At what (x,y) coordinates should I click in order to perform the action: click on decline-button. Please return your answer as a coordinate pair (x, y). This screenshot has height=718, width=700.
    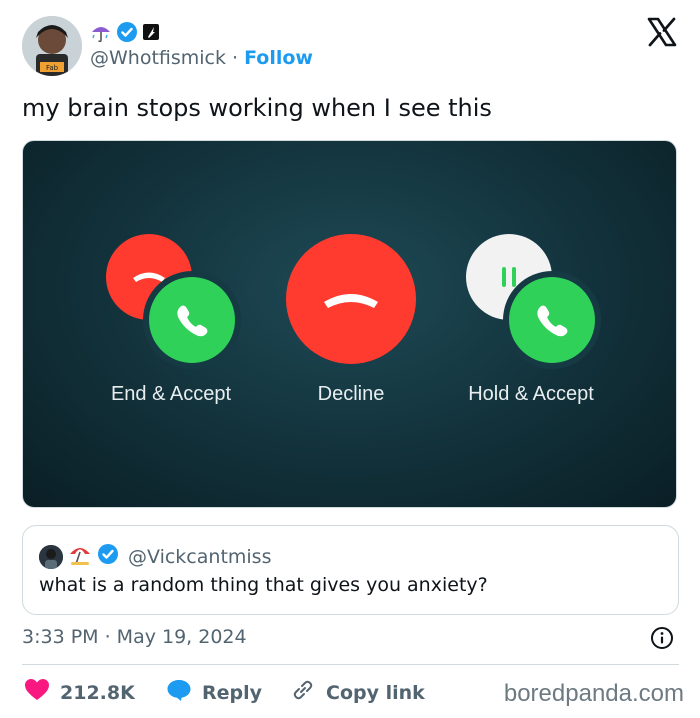
    Looking at the image, I should click on (351, 299).